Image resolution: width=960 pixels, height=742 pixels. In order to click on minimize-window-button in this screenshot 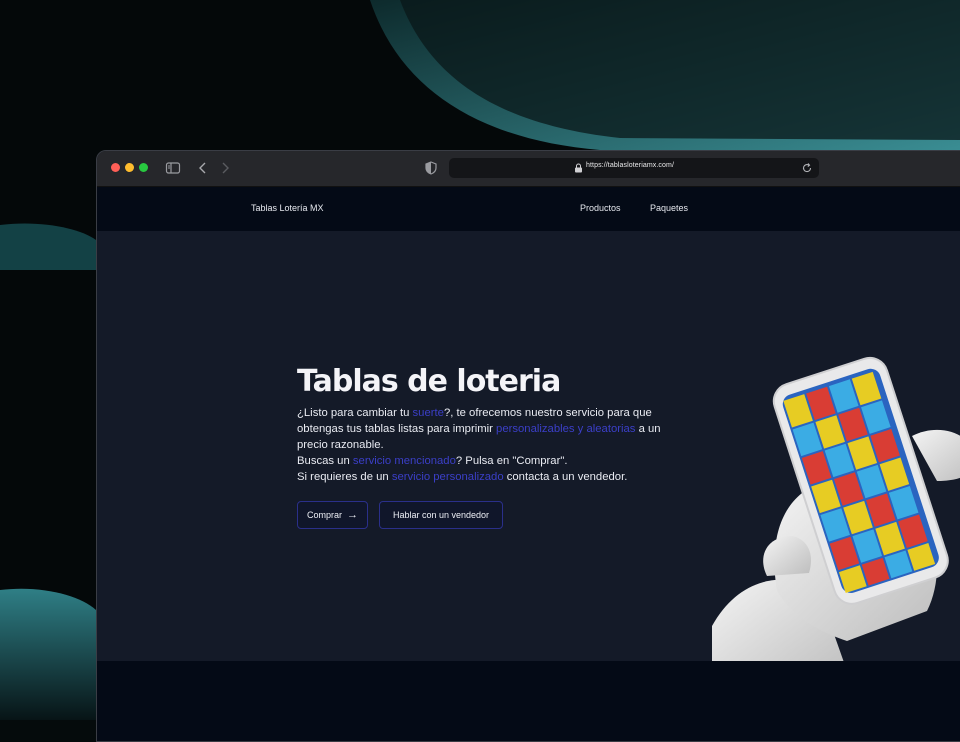, I will do `click(129, 167)`.